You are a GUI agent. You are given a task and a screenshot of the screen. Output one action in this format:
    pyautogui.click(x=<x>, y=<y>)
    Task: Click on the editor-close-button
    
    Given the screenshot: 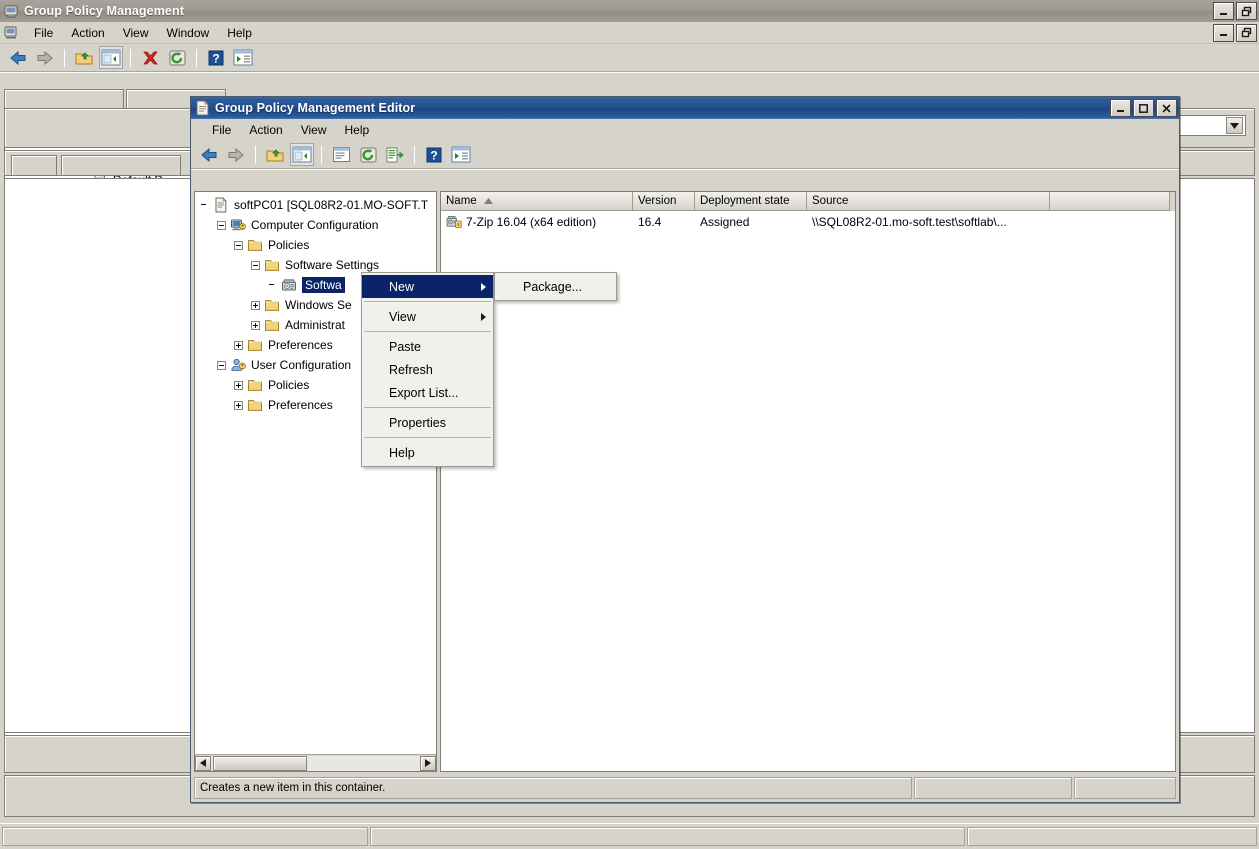 What is the action you would take?
    pyautogui.click(x=1166, y=108)
    